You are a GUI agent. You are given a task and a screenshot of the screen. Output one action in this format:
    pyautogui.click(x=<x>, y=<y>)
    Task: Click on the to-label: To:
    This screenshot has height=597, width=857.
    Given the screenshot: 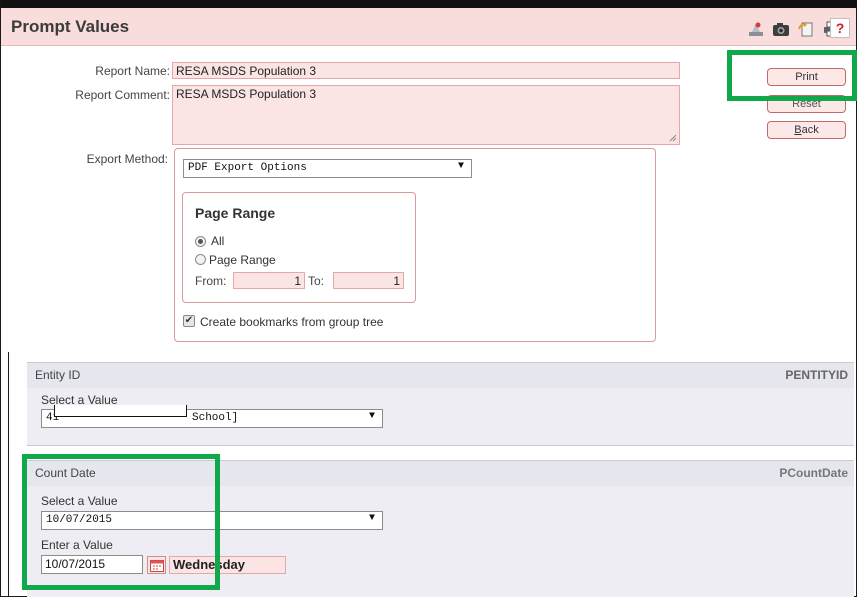 What is the action you would take?
    pyautogui.click(x=316, y=281)
    